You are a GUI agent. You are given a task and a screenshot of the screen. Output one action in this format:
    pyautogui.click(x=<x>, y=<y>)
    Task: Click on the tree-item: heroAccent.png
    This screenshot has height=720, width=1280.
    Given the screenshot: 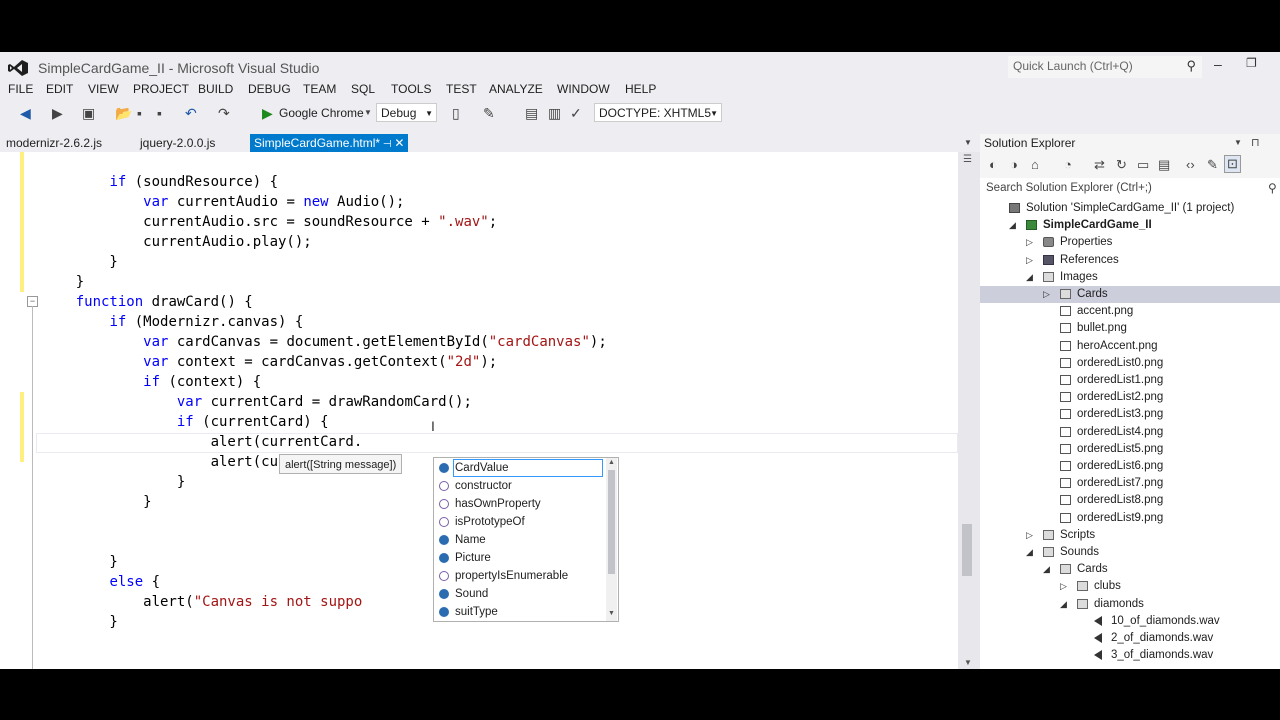 What is the action you would take?
    pyautogui.click(x=1130, y=346)
    